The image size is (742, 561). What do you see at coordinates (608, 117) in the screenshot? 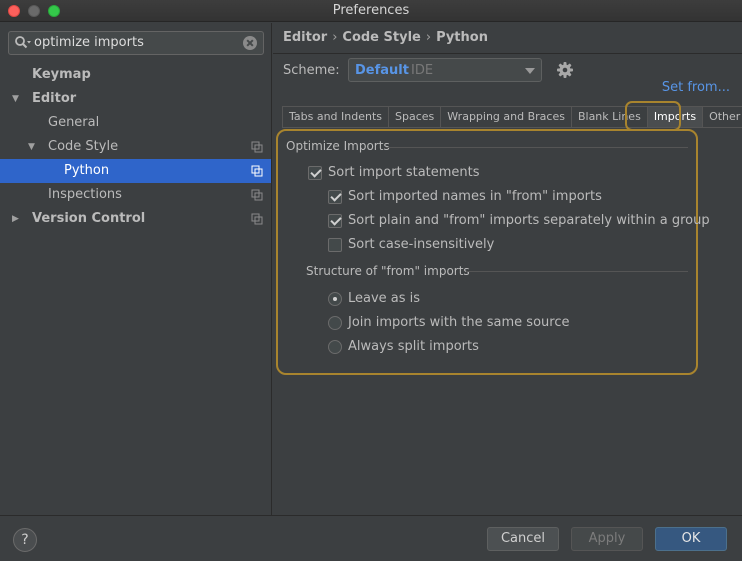
I see `tab-blank-lines: Blank Lines` at bounding box center [608, 117].